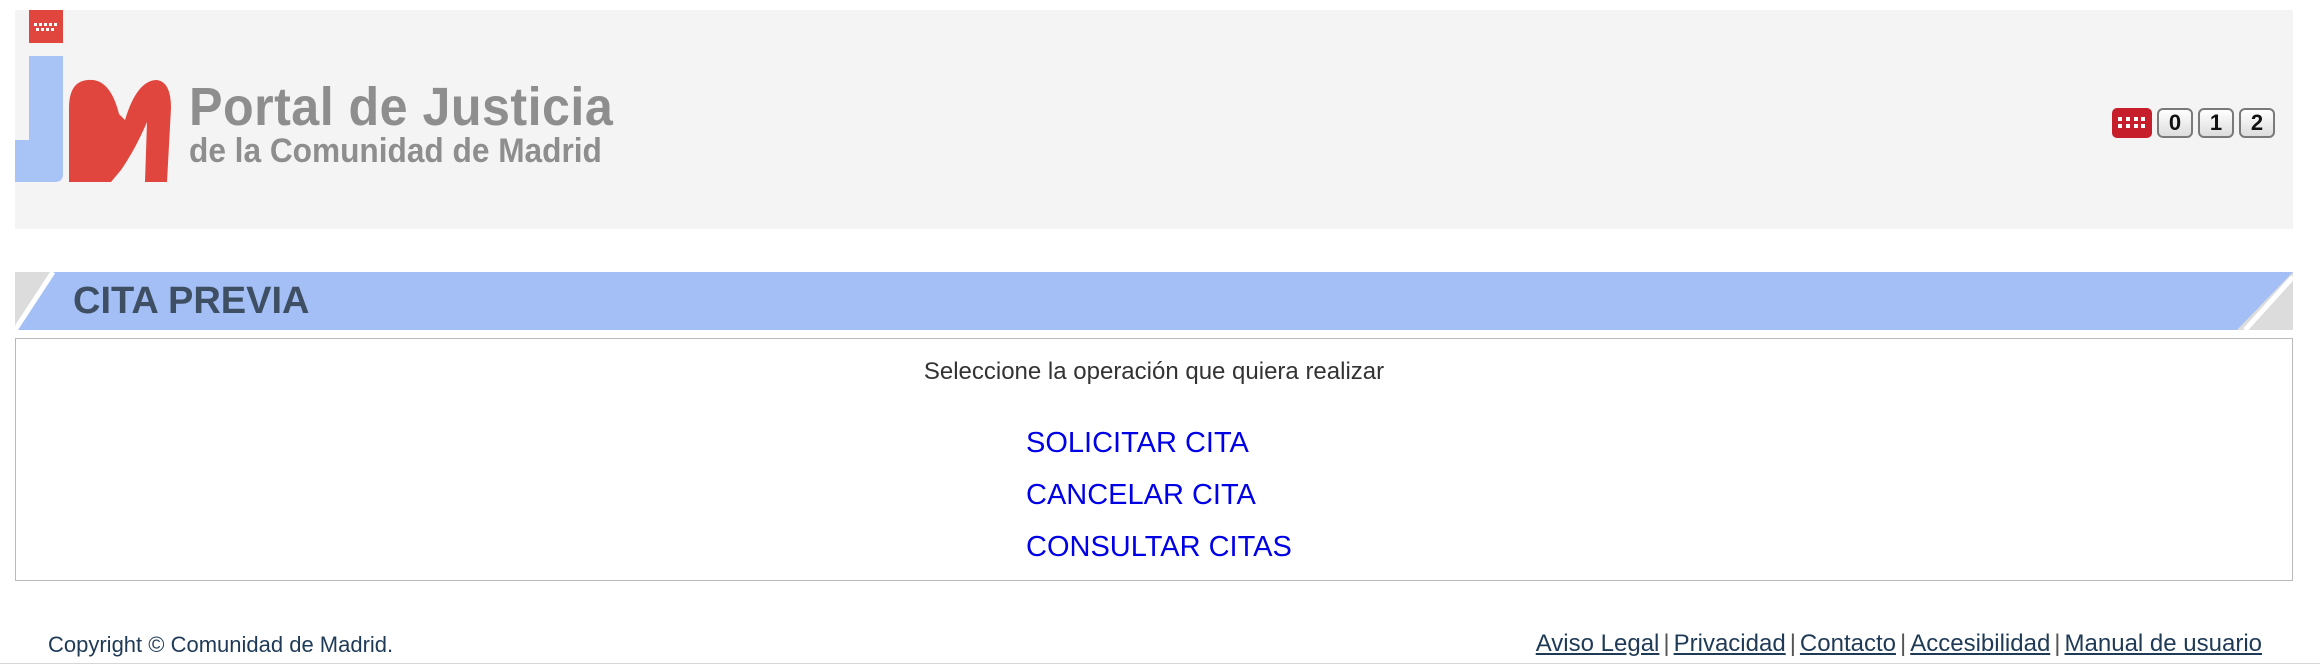  I want to click on portal-title: Portal de Justicia, so click(401, 107).